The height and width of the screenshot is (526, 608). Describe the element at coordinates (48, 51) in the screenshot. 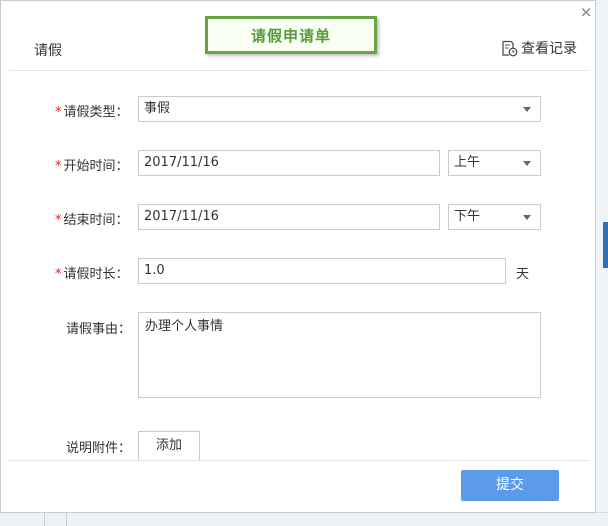

I see `dialog-title: 请假` at that location.